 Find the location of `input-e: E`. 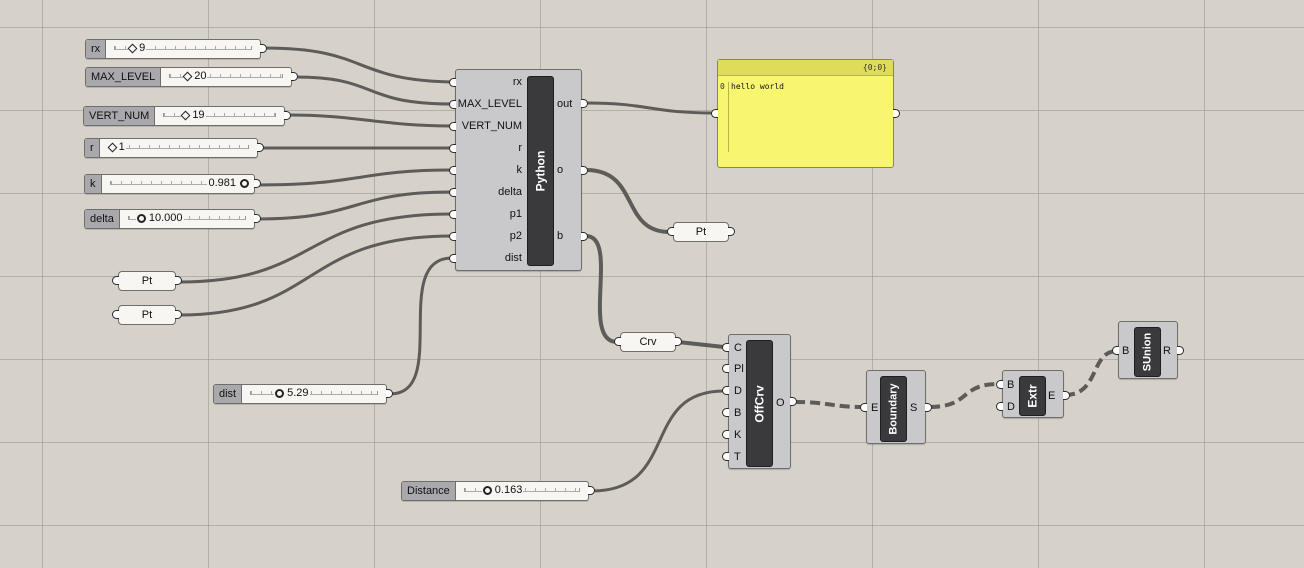

input-e: E is located at coordinates (875, 408).